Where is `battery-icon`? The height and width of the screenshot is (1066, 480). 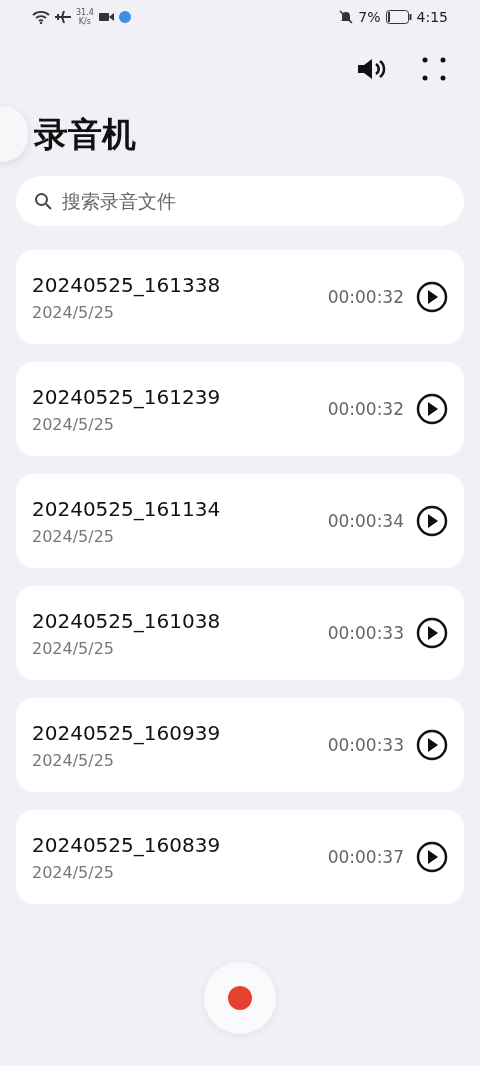 battery-icon is located at coordinates (398, 17).